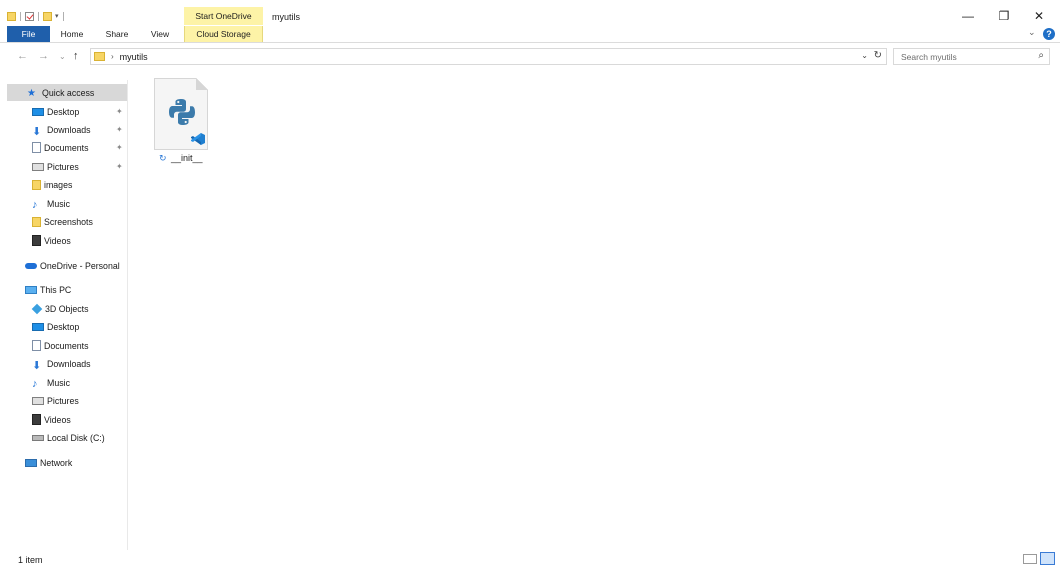 This screenshot has height=566, width=1060. What do you see at coordinates (38, 437) in the screenshot?
I see `disk-icon` at bounding box center [38, 437].